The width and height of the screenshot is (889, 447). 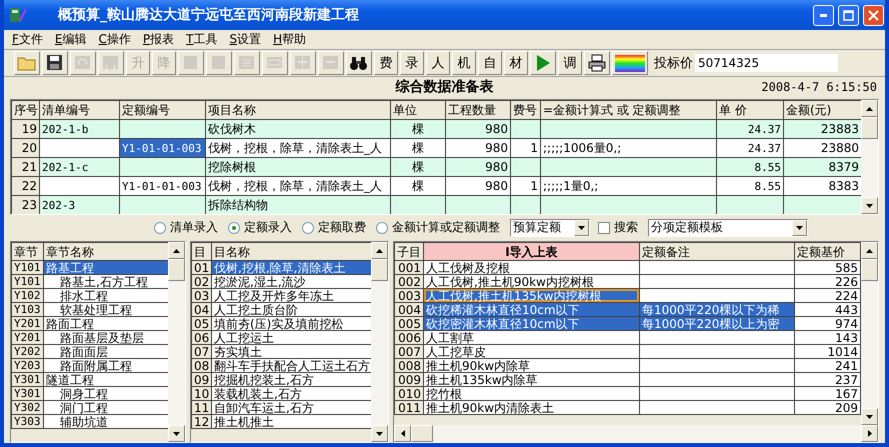 I want to click on table-row: 01 伐树,挖根,除草,清除表土, so click(x=281, y=267).